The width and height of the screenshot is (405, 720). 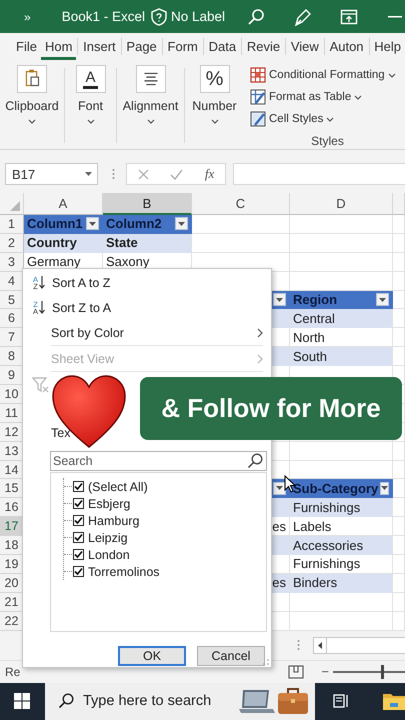 What do you see at coordinates (109, 555) in the screenshot?
I see `checkbox-label: London` at bounding box center [109, 555].